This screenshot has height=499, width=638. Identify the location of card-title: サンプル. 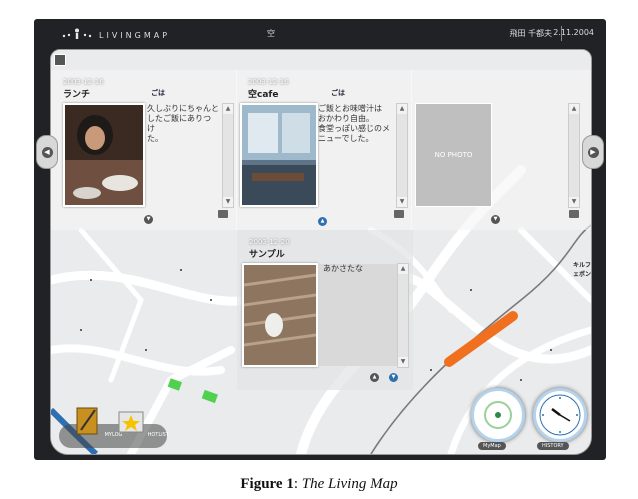
(267, 255).